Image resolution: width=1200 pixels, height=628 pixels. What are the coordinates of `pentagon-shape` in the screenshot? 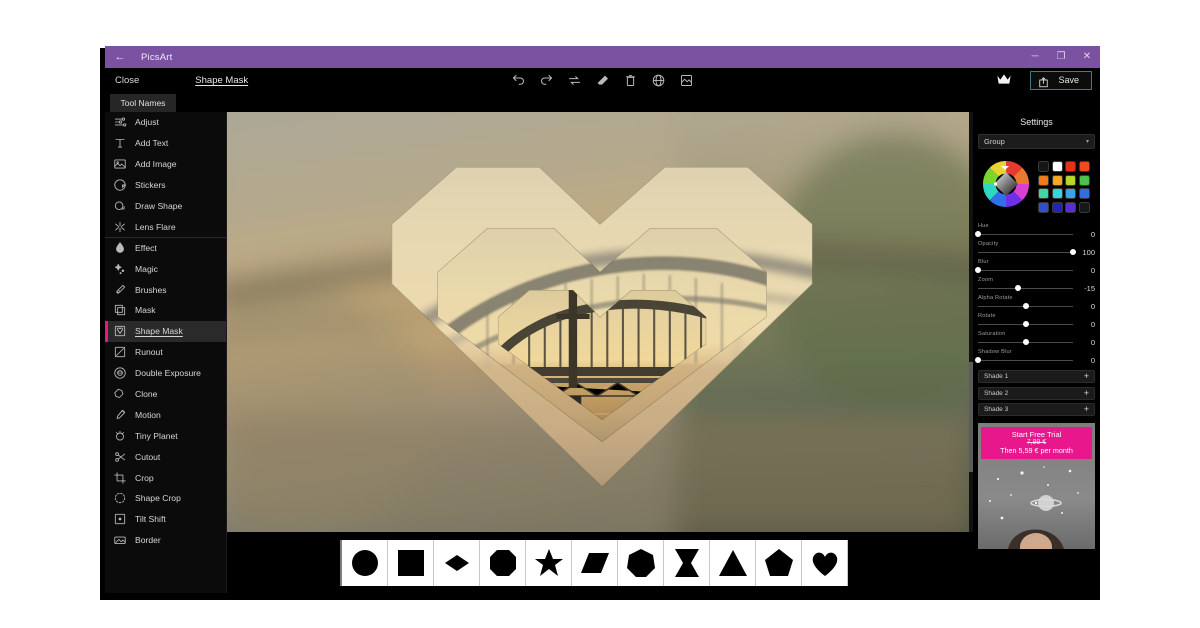 It's located at (779, 562).